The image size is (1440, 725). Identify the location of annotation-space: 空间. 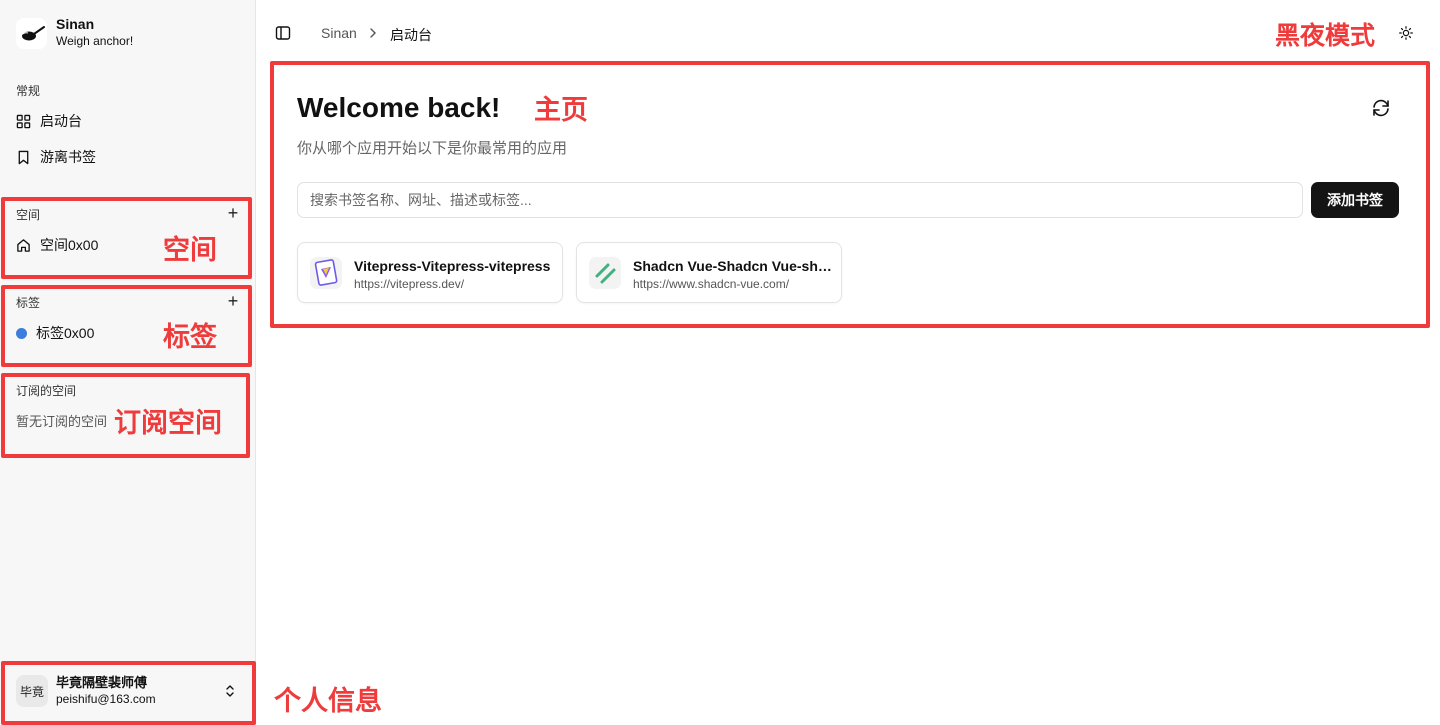
(190, 250).